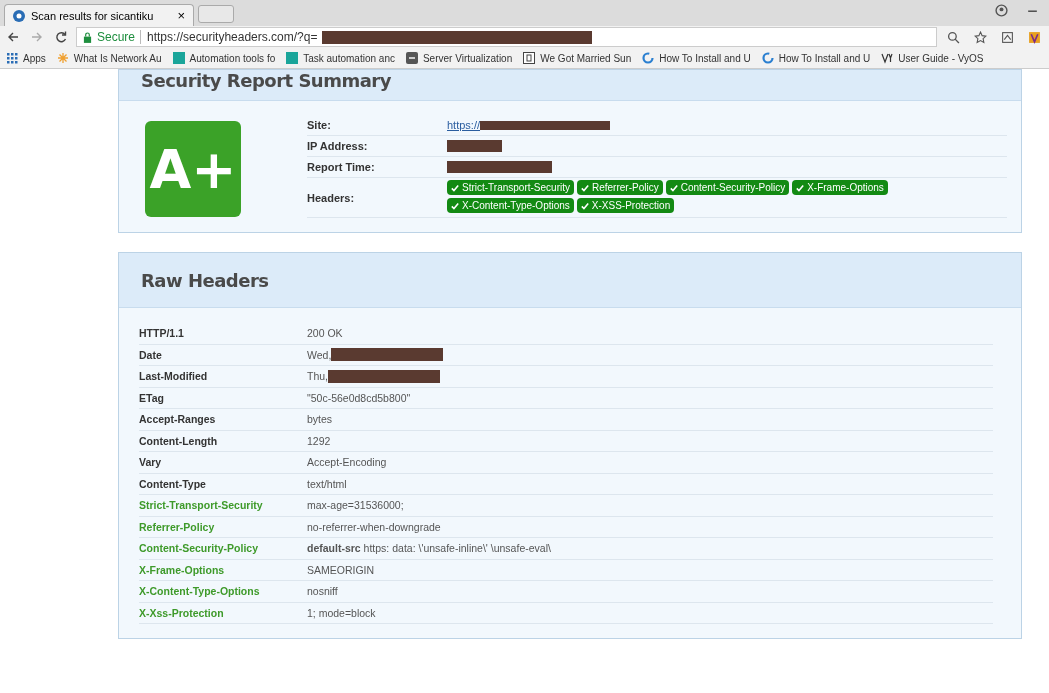 Image resolution: width=1049 pixels, height=693 pixels. Describe the element at coordinates (341, 612) in the screenshot. I see `header-value: 1; mode=block` at that location.